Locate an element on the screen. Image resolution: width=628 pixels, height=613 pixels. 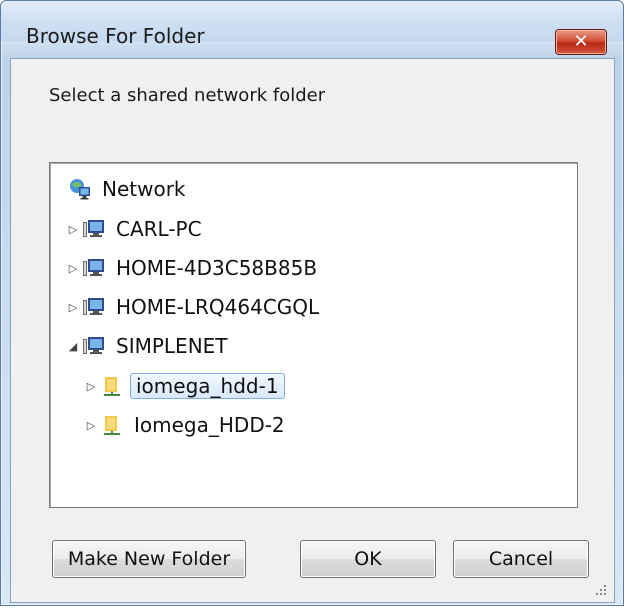
dialog-prompt: Select a shared network folder is located at coordinates (187, 95).